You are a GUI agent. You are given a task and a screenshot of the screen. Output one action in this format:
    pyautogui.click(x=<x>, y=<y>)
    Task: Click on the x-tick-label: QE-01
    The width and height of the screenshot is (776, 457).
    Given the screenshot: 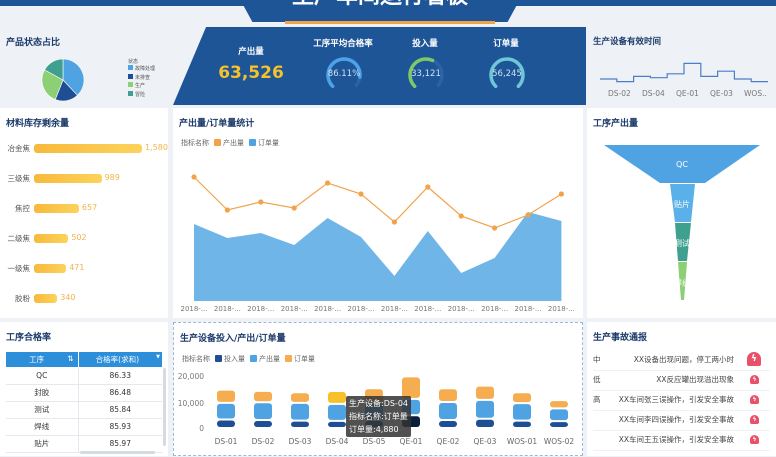 What is the action you would take?
    pyautogui.click(x=687, y=93)
    